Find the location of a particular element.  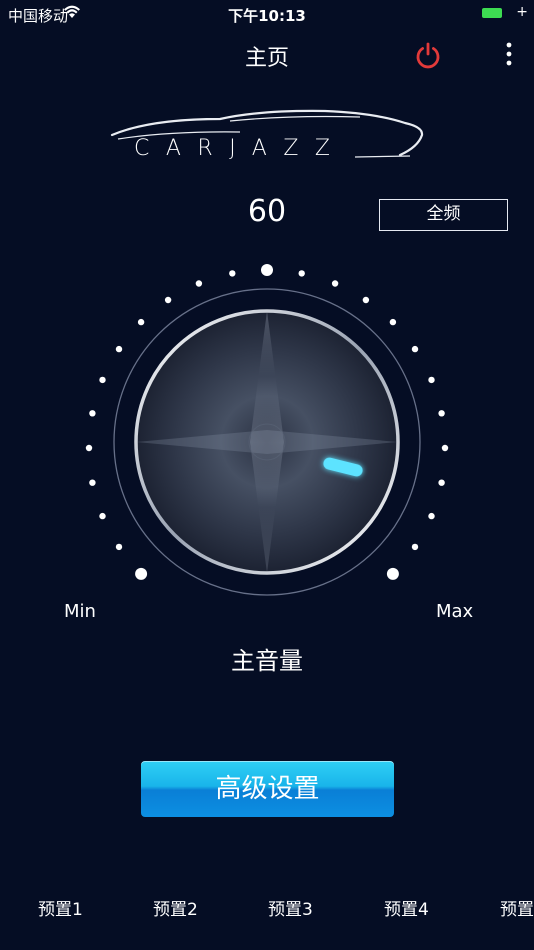

preset-5: 预置5 is located at coordinates (517, 907).